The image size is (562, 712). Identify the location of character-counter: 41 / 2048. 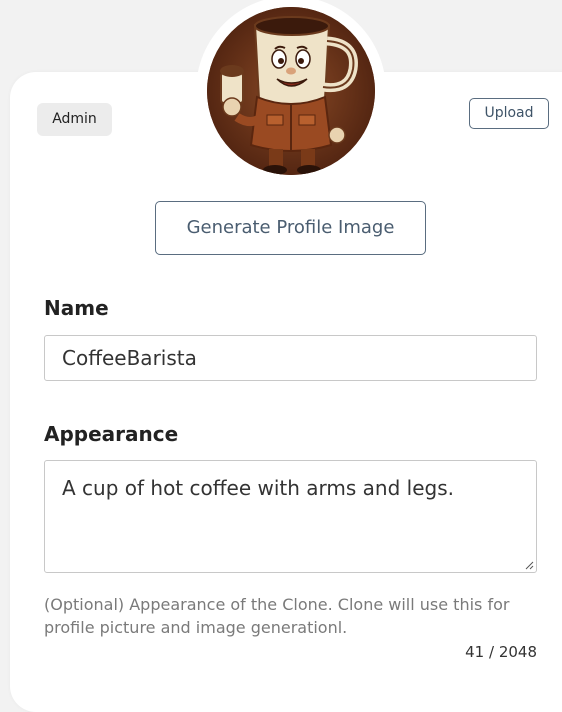
(501, 652).